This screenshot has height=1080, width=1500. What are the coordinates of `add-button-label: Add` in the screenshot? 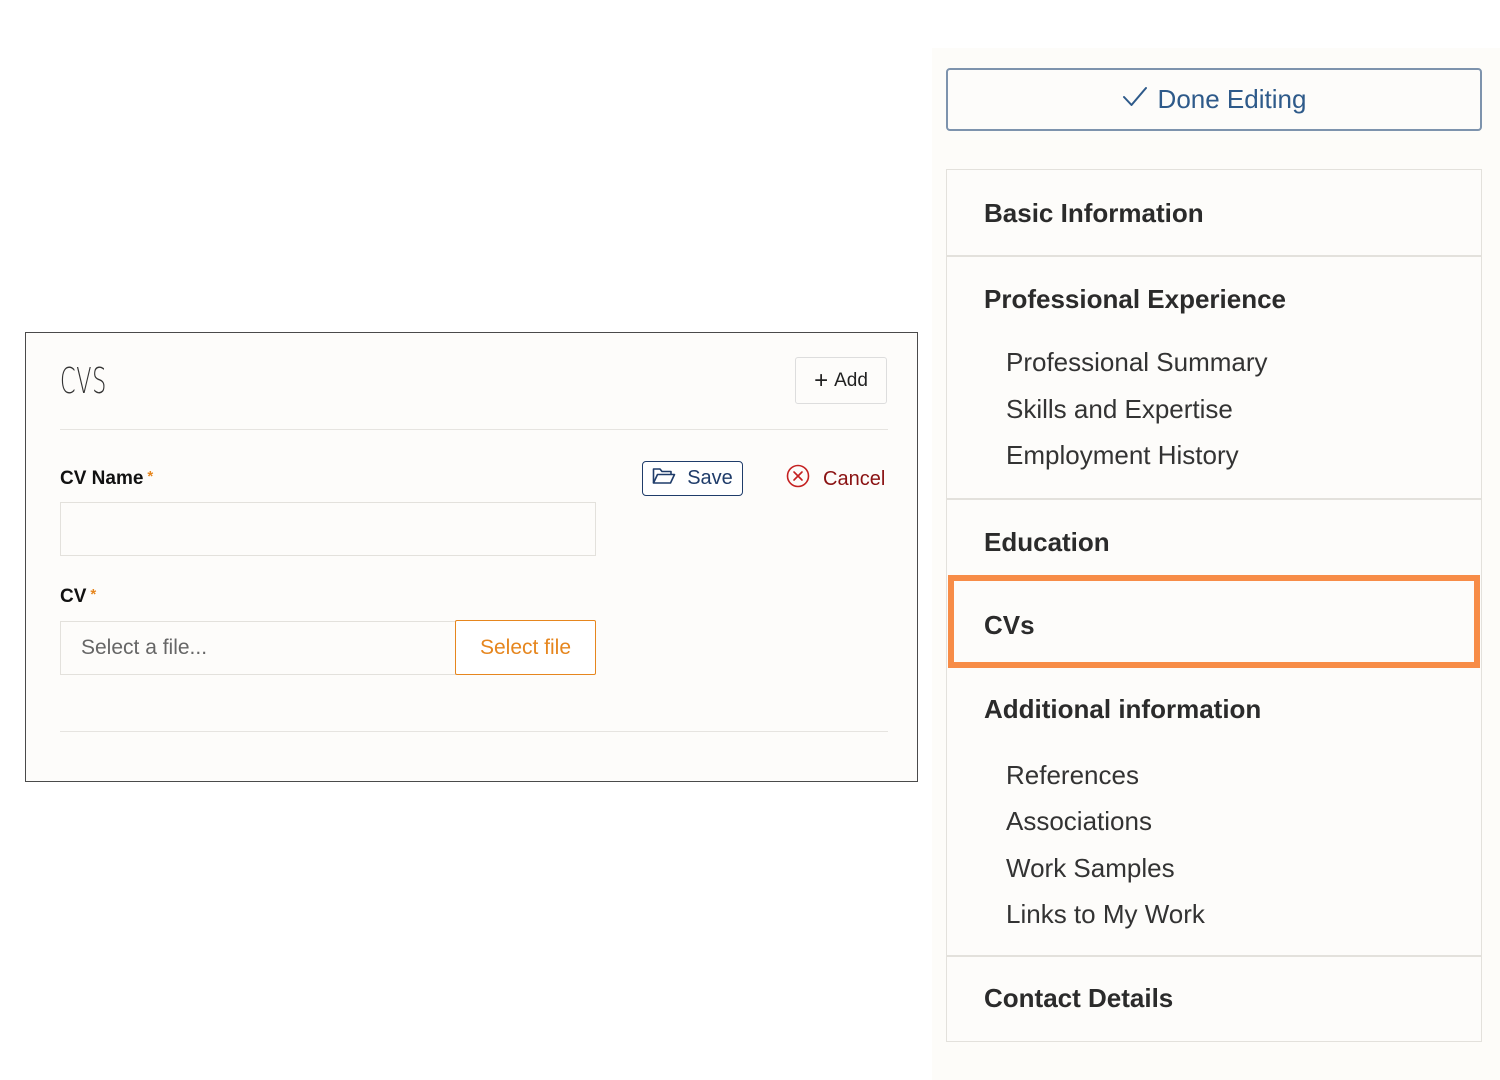 It's located at (851, 380).